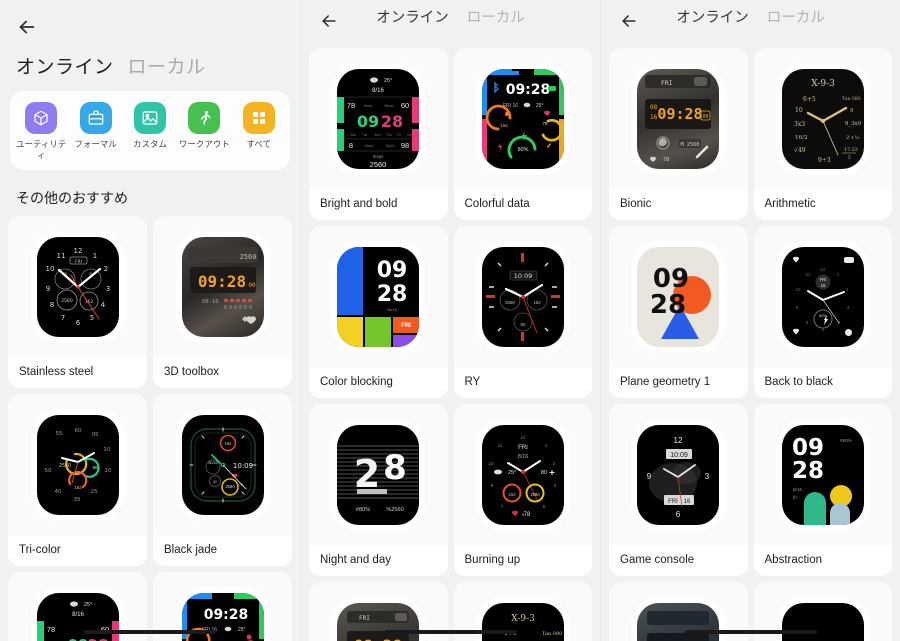 The image size is (900, 641). I want to click on face-thumb: 2 8 #80% %2560, so click(378, 475).